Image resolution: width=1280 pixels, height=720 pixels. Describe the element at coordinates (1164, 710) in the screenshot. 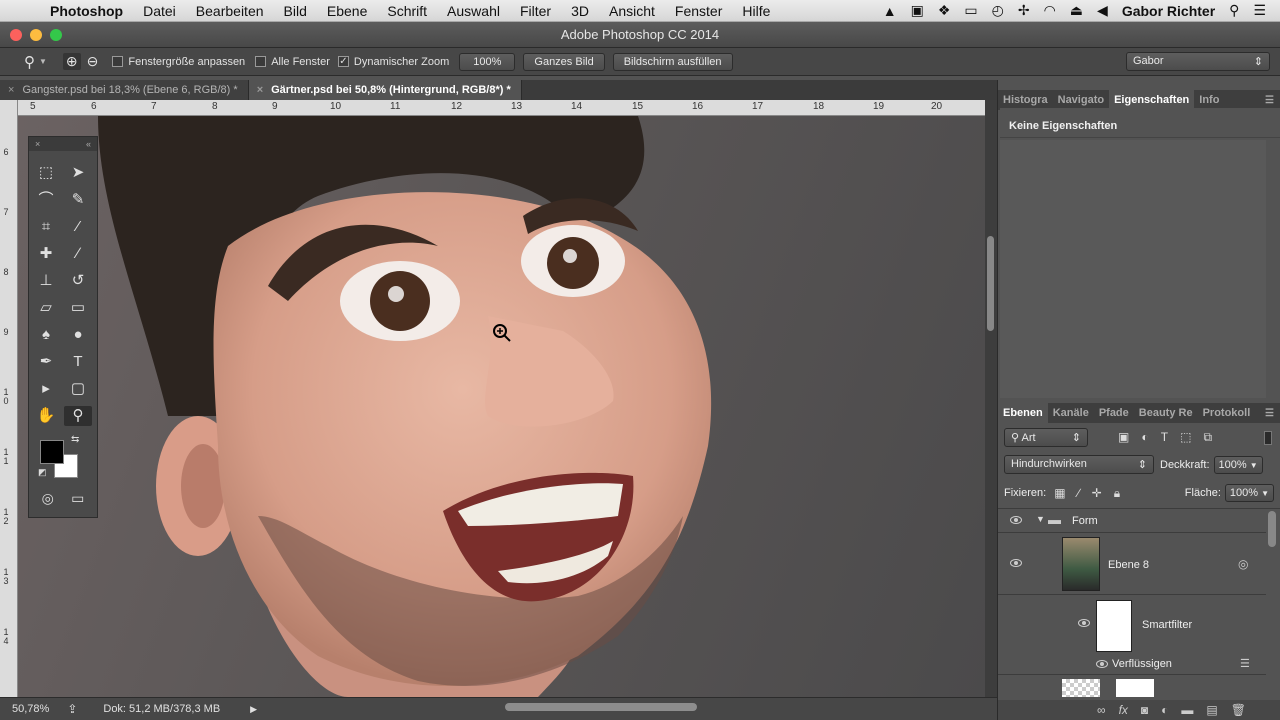

I see `adjustment-layer-icon: ◐` at that location.